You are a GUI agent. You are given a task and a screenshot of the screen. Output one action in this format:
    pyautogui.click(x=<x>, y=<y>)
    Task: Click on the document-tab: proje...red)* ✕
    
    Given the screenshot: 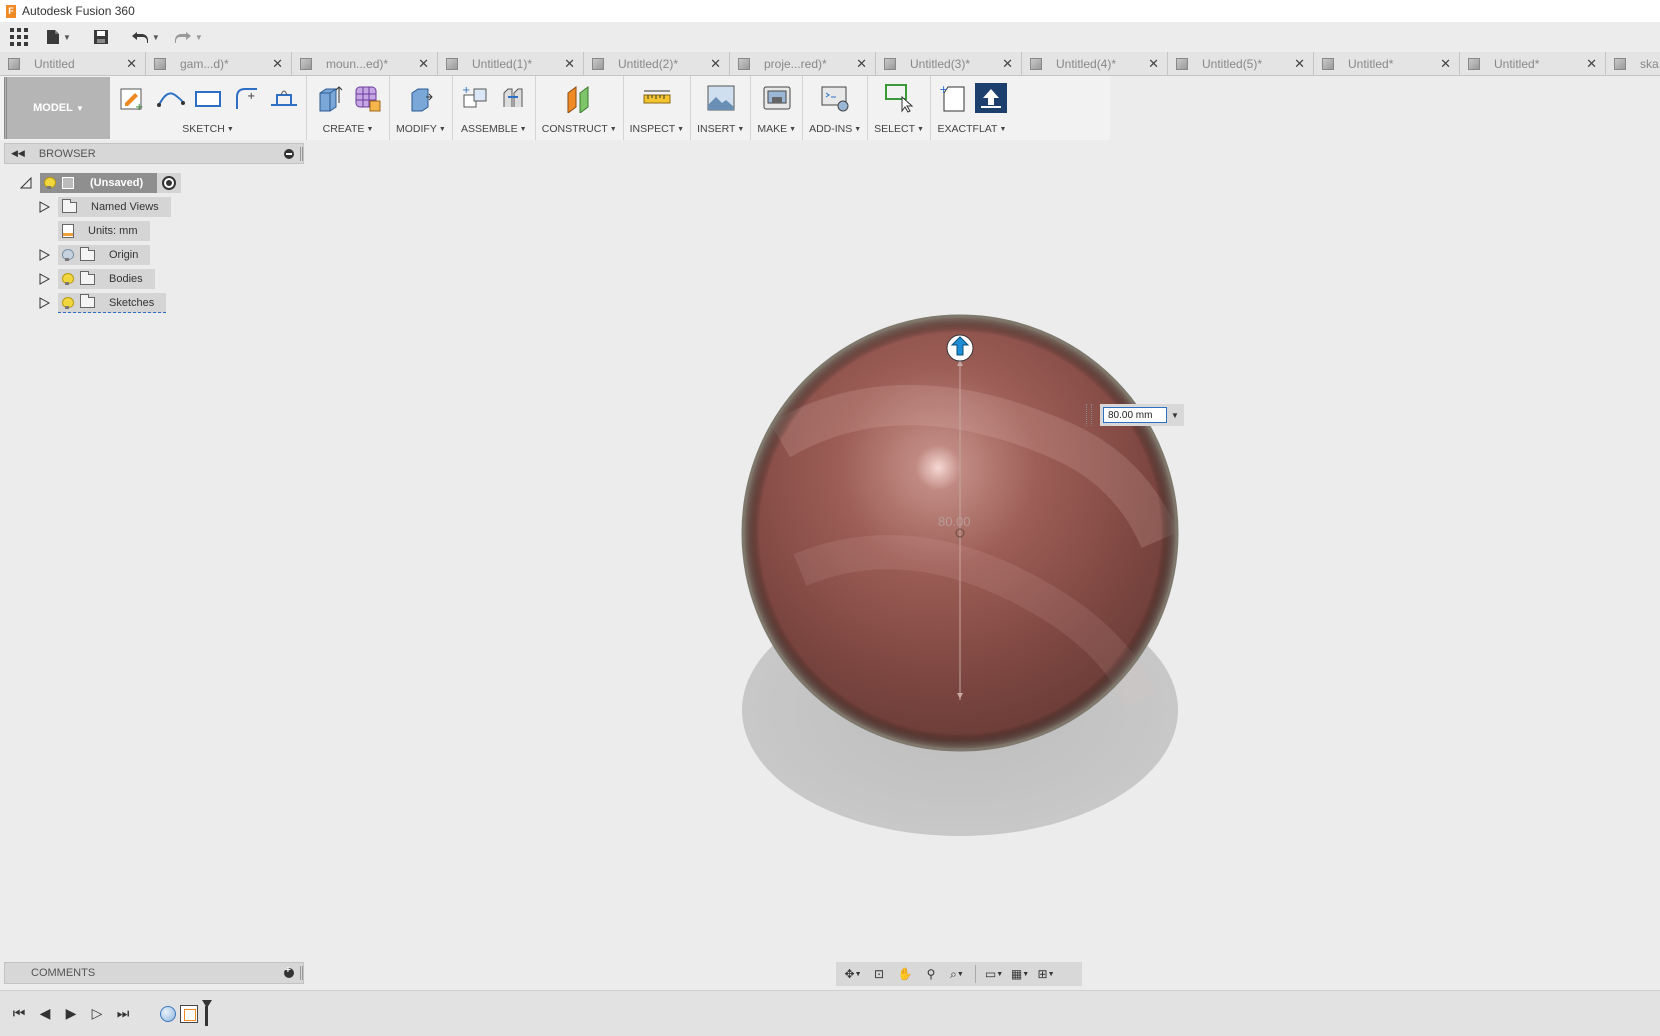 What is the action you would take?
    pyautogui.click(x=803, y=63)
    